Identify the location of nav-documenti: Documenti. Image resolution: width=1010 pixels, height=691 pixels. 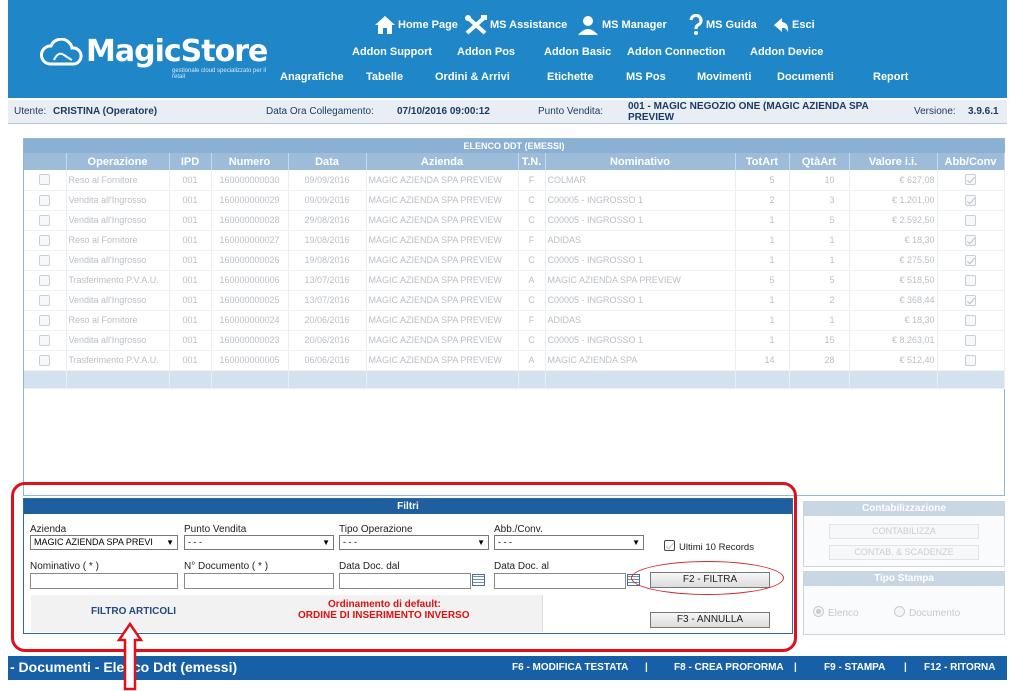
(805, 77).